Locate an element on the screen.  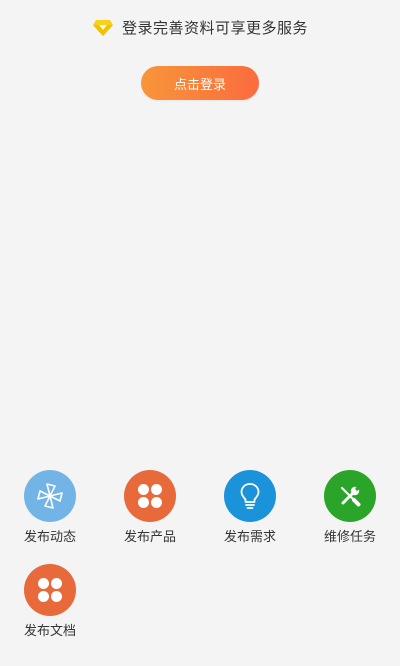
lightbulb-icon is located at coordinates (250, 496).